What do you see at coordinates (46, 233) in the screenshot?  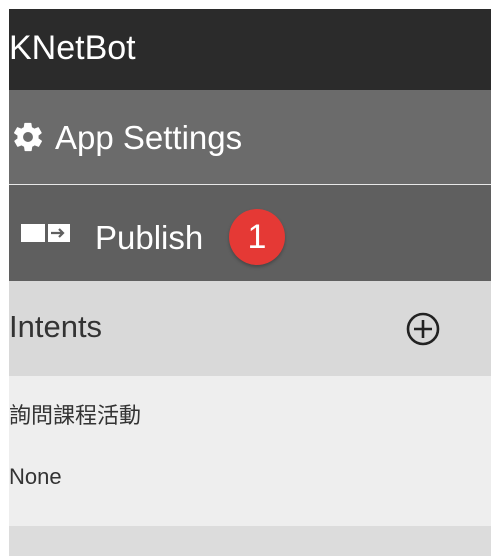 I see `publish-arrow-icon` at bounding box center [46, 233].